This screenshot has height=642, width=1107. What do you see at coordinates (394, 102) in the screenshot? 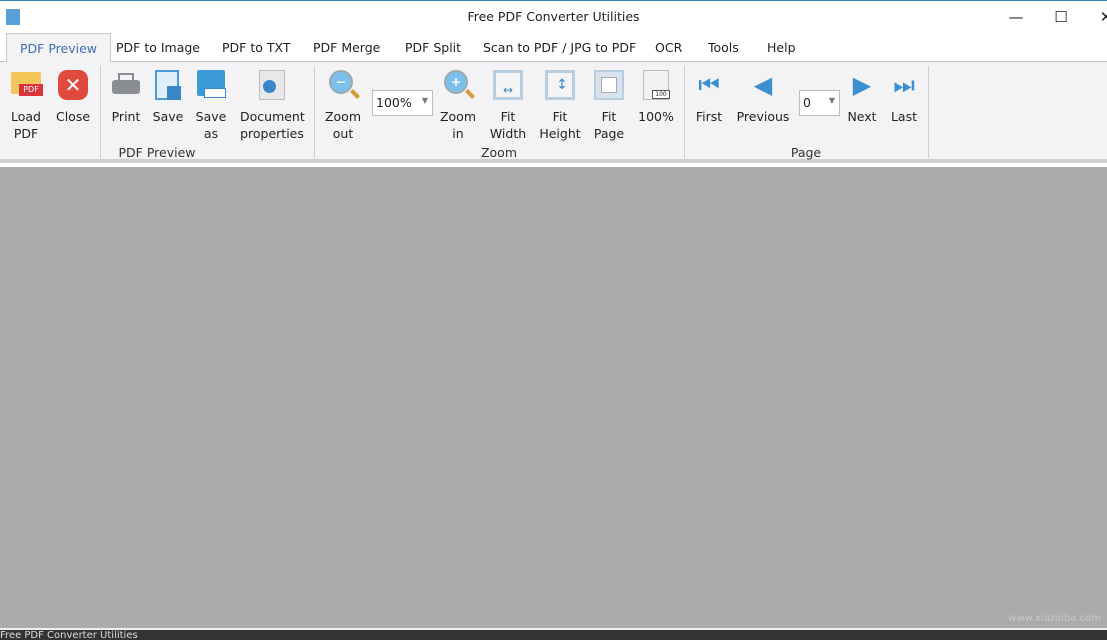
I see `zoom-value: 100%` at bounding box center [394, 102].